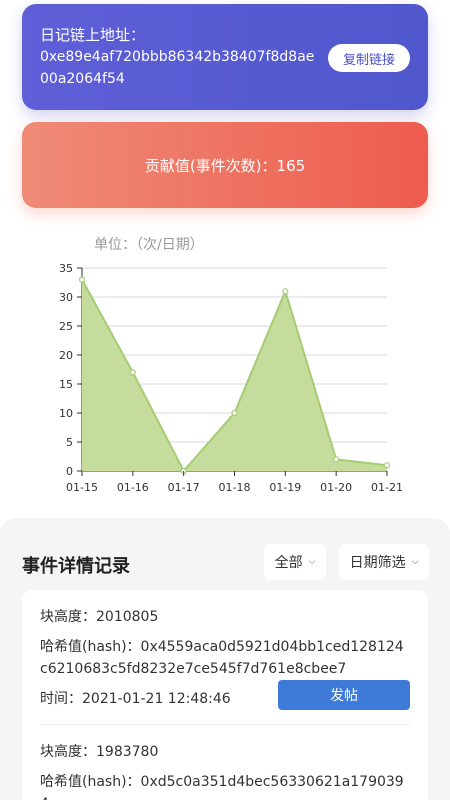 This screenshot has height=800, width=450. Describe the element at coordinates (149, 245) in the screenshot. I see `chart-unit-label: 单位：（次/日期）` at that location.